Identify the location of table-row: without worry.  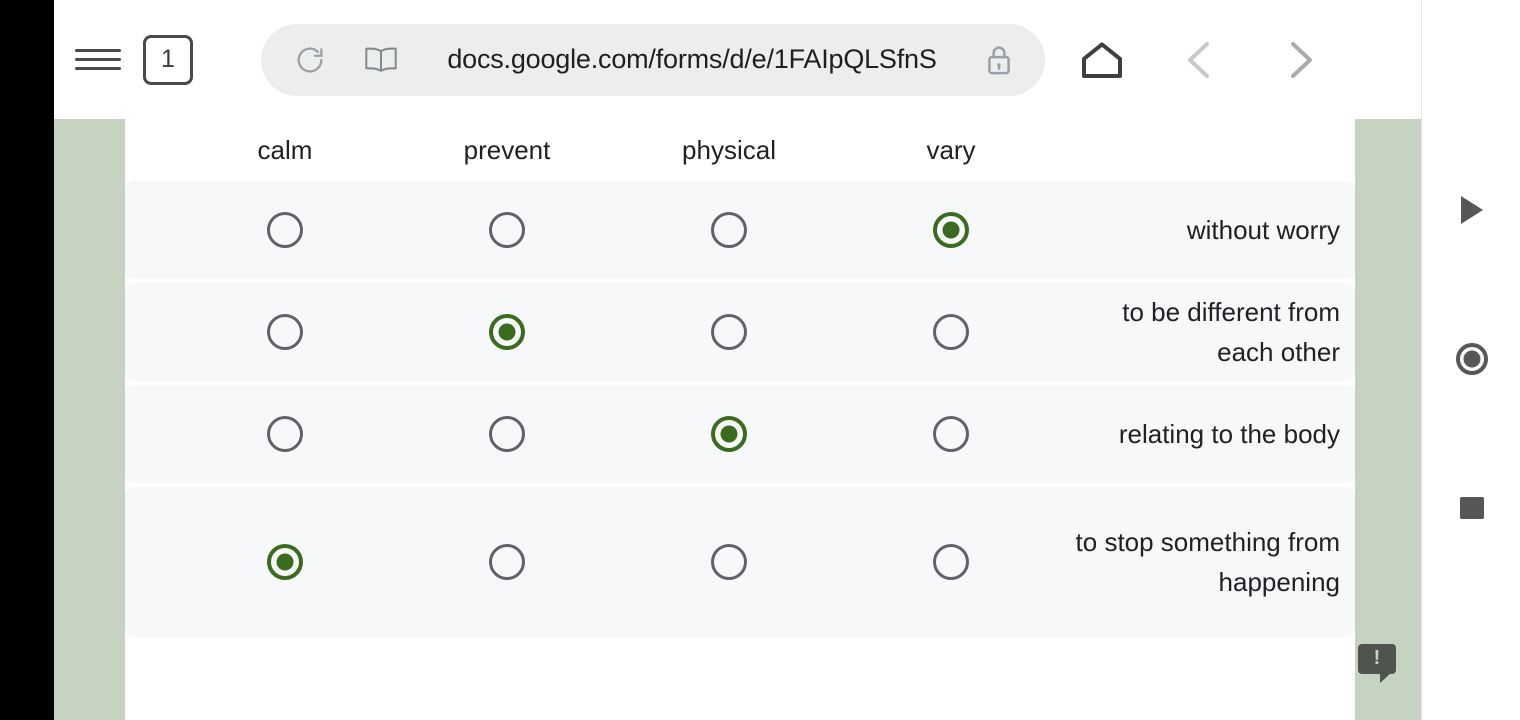
(740, 230).